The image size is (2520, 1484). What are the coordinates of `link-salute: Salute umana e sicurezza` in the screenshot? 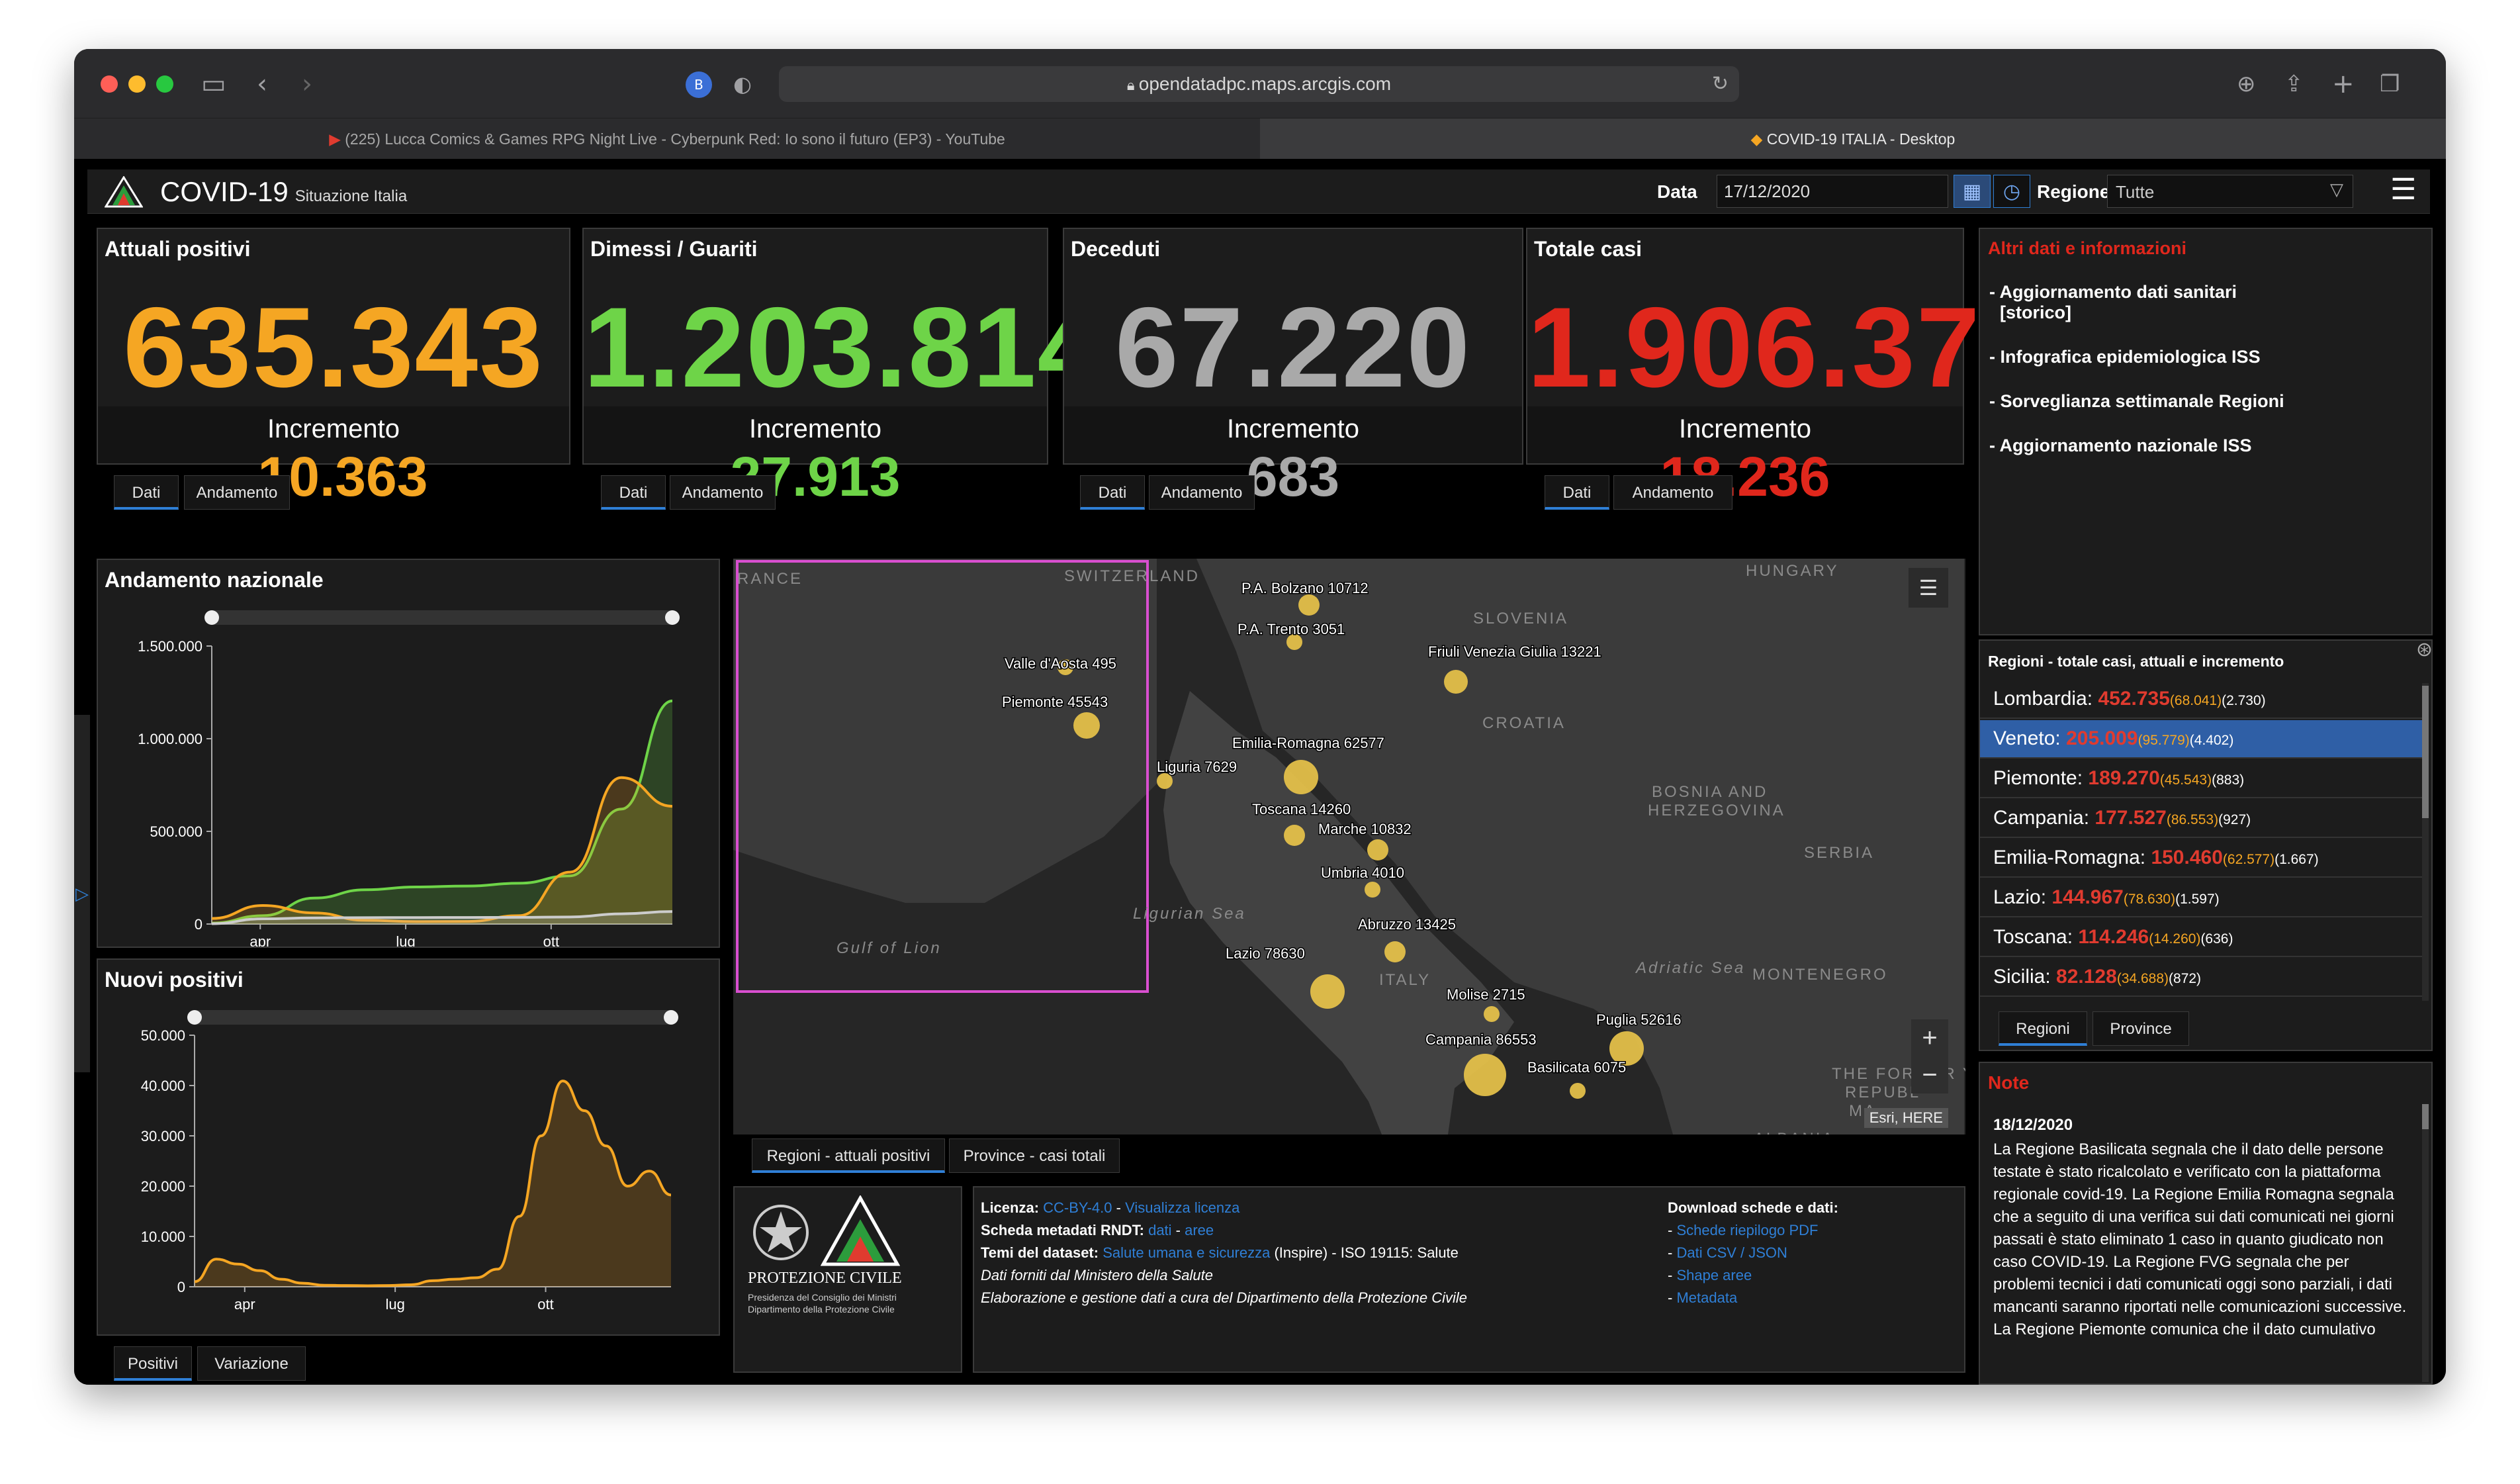 It's located at (1186, 1252).